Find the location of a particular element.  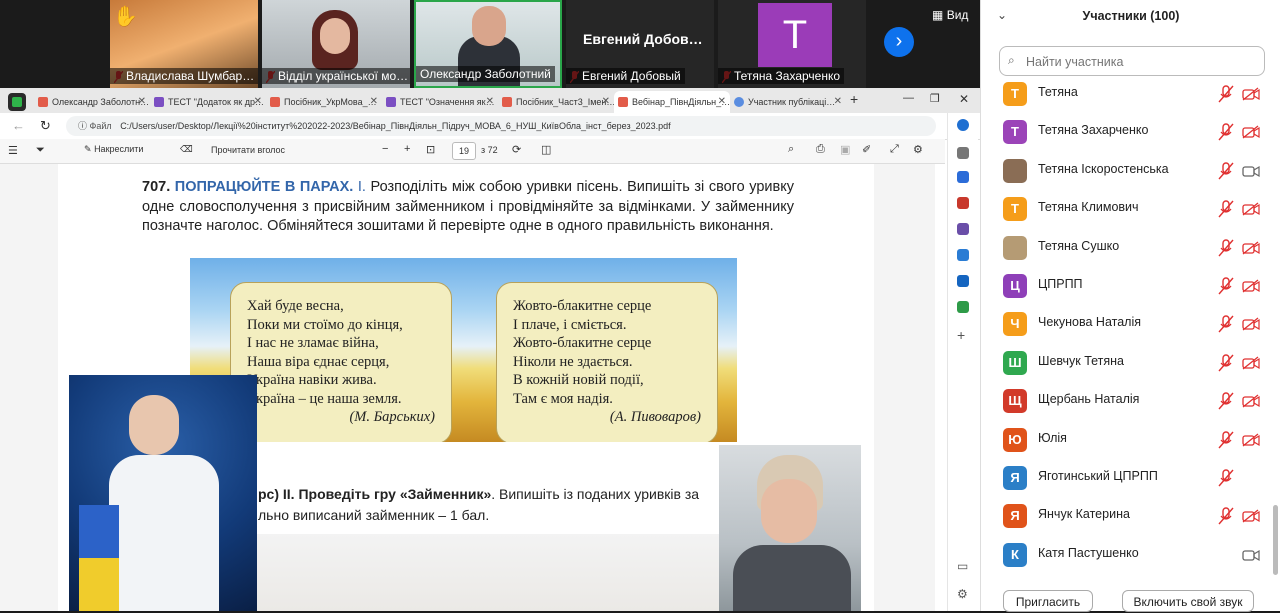

participant-row: Т Тетяна is located at coordinates (1130, 94).